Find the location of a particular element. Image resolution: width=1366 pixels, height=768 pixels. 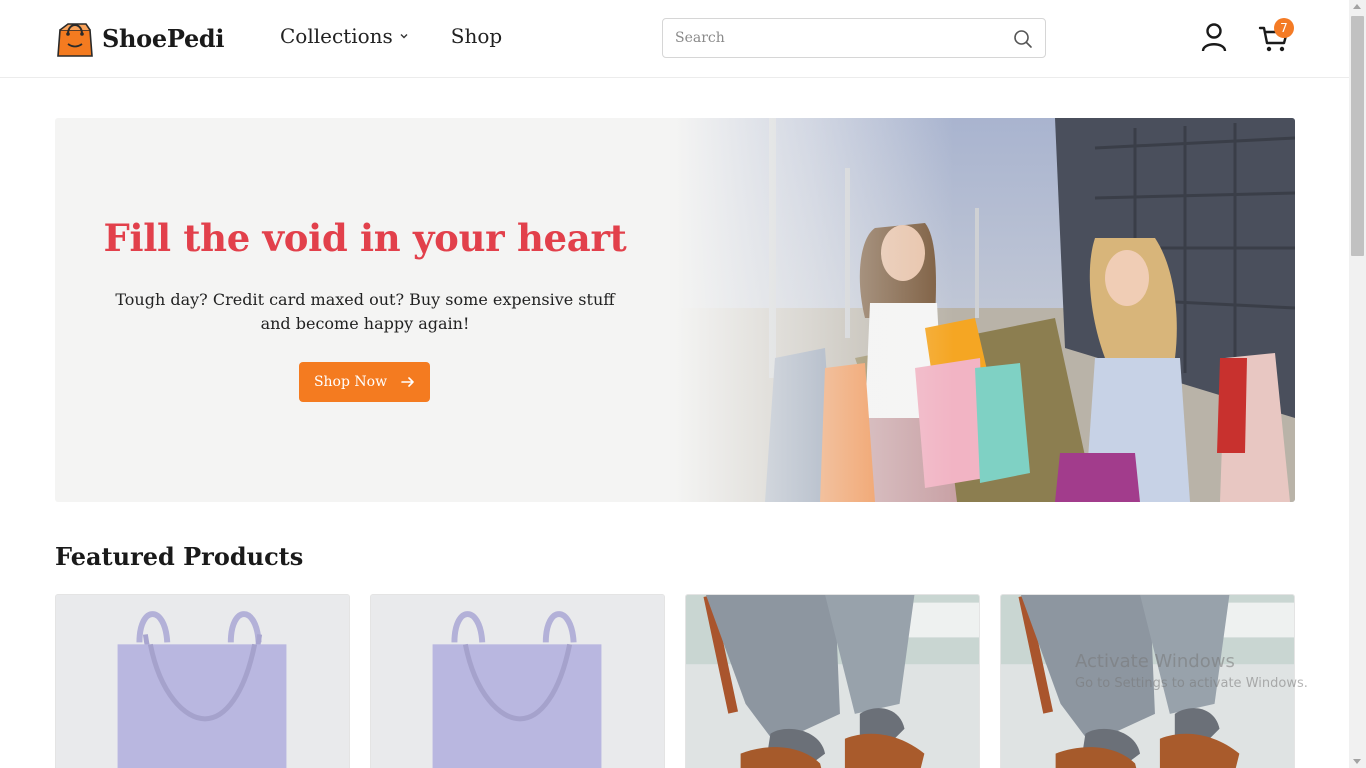

nav-collections-label: Collections is located at coordinates (336, 36).